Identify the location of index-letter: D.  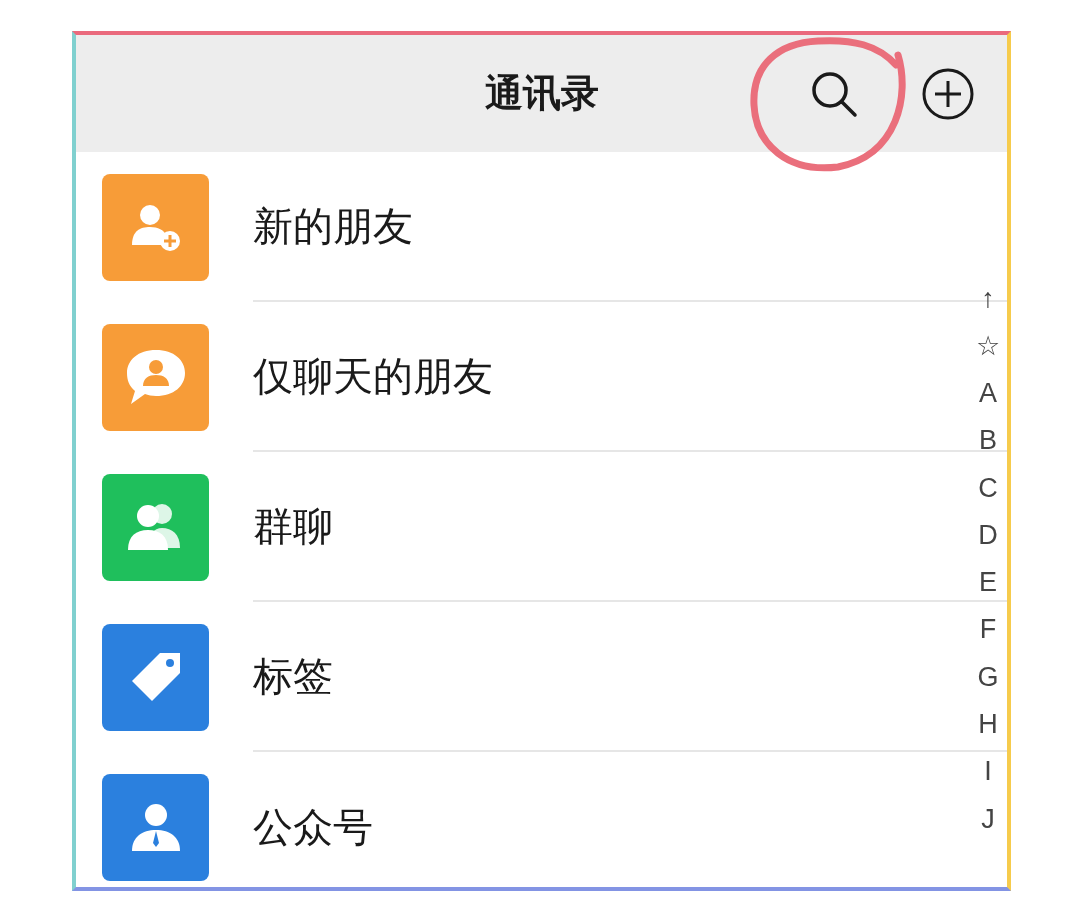
(988, 535).